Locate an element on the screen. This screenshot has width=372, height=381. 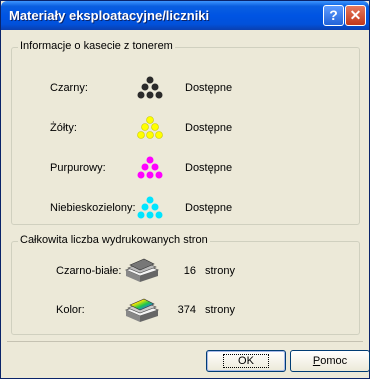
pages-label-color: Kolor: is located at coordinates (70, 310).